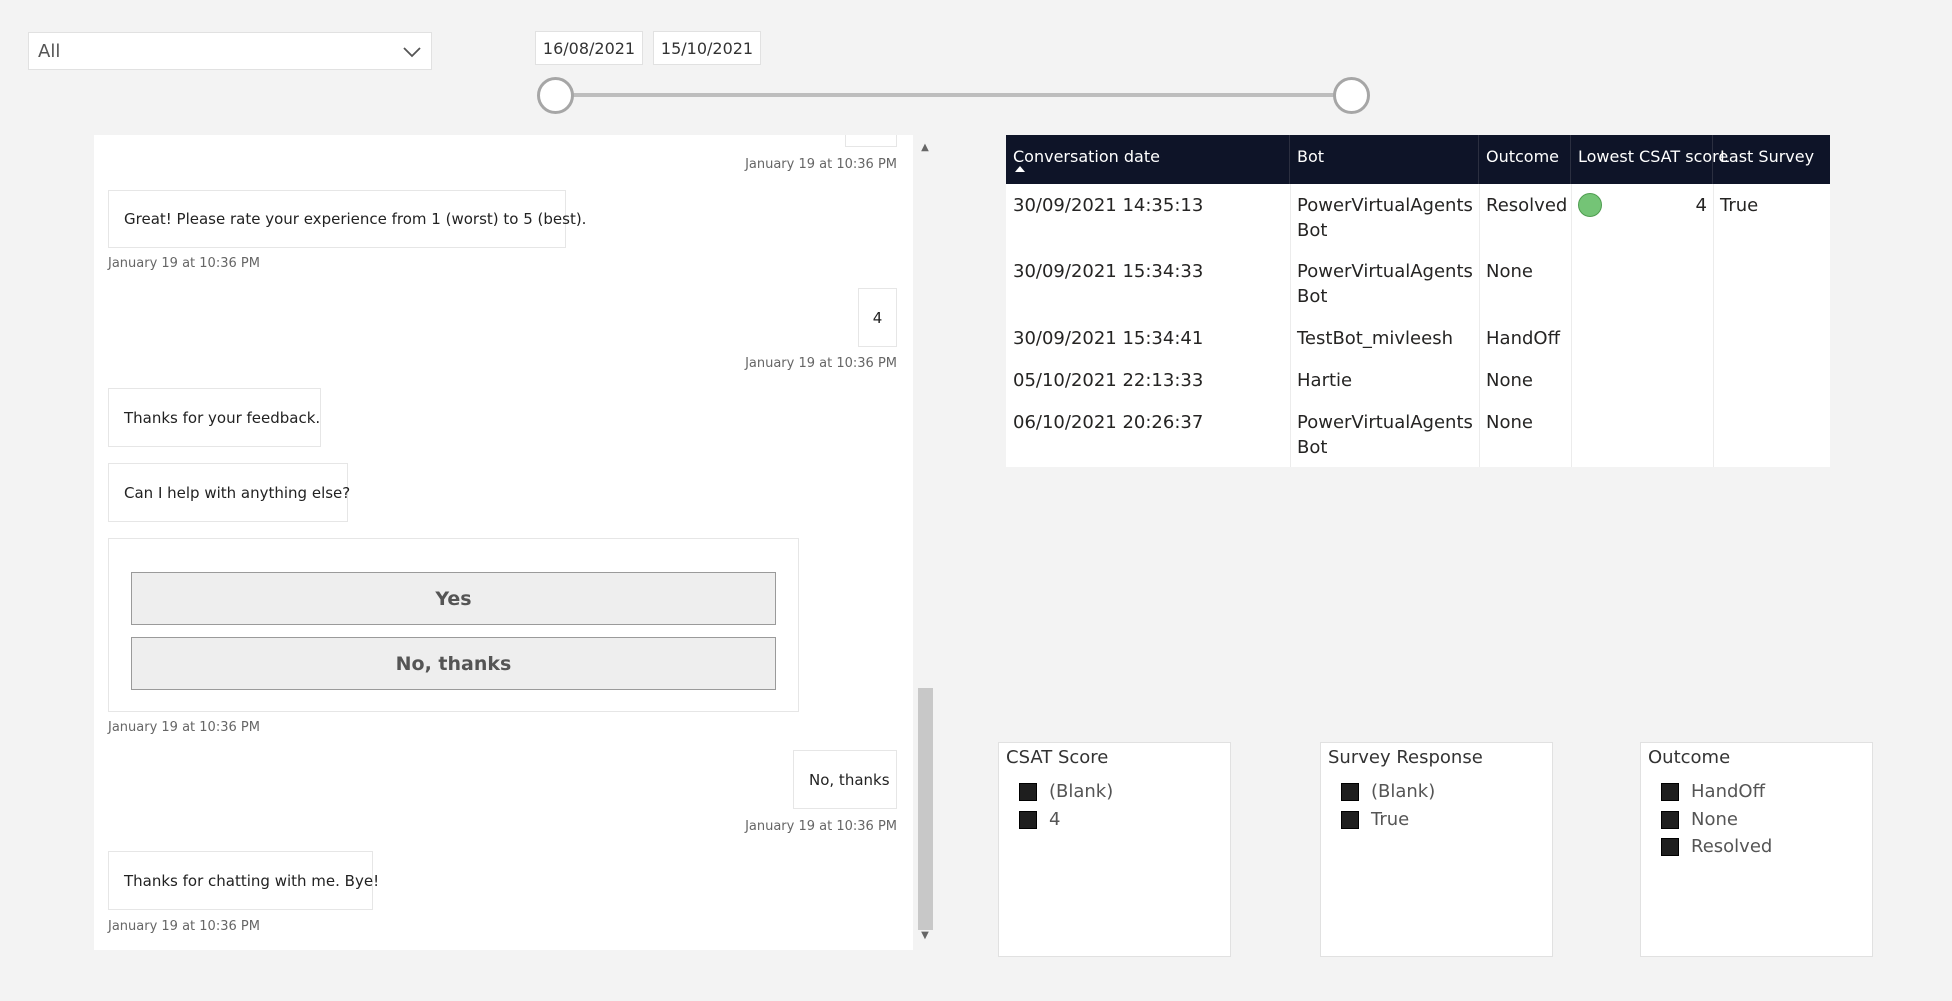  I want to click on date-range-slider-track, so click(953, 95).